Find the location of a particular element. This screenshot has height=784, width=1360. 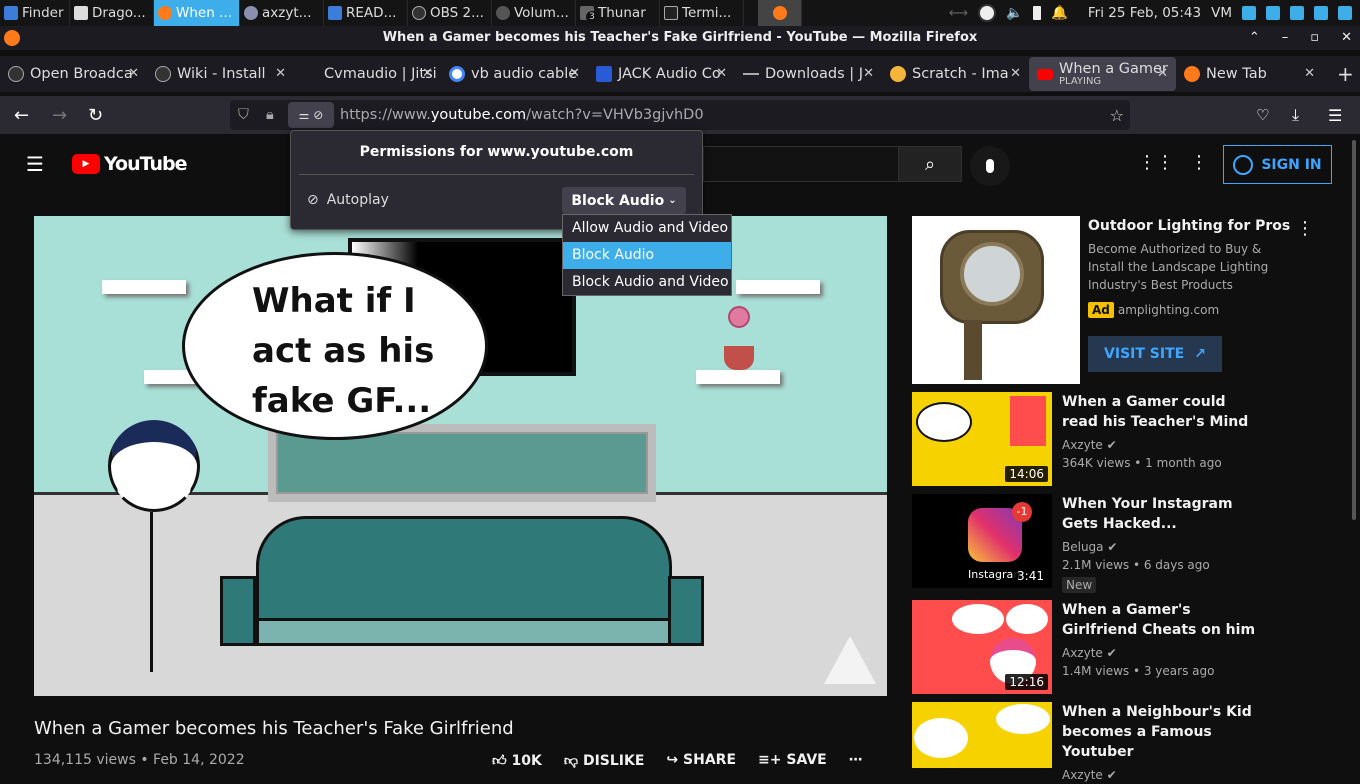

video-title: When a Gamer's Girlfriend Cheats on him is located at coordinates (1162, 620).